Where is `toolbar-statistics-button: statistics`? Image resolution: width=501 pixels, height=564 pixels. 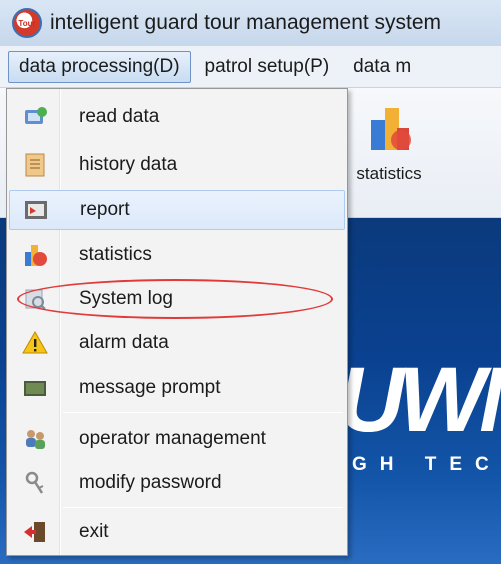
toolbar-statistics-button: statistics is located at coordinates (389, 150).